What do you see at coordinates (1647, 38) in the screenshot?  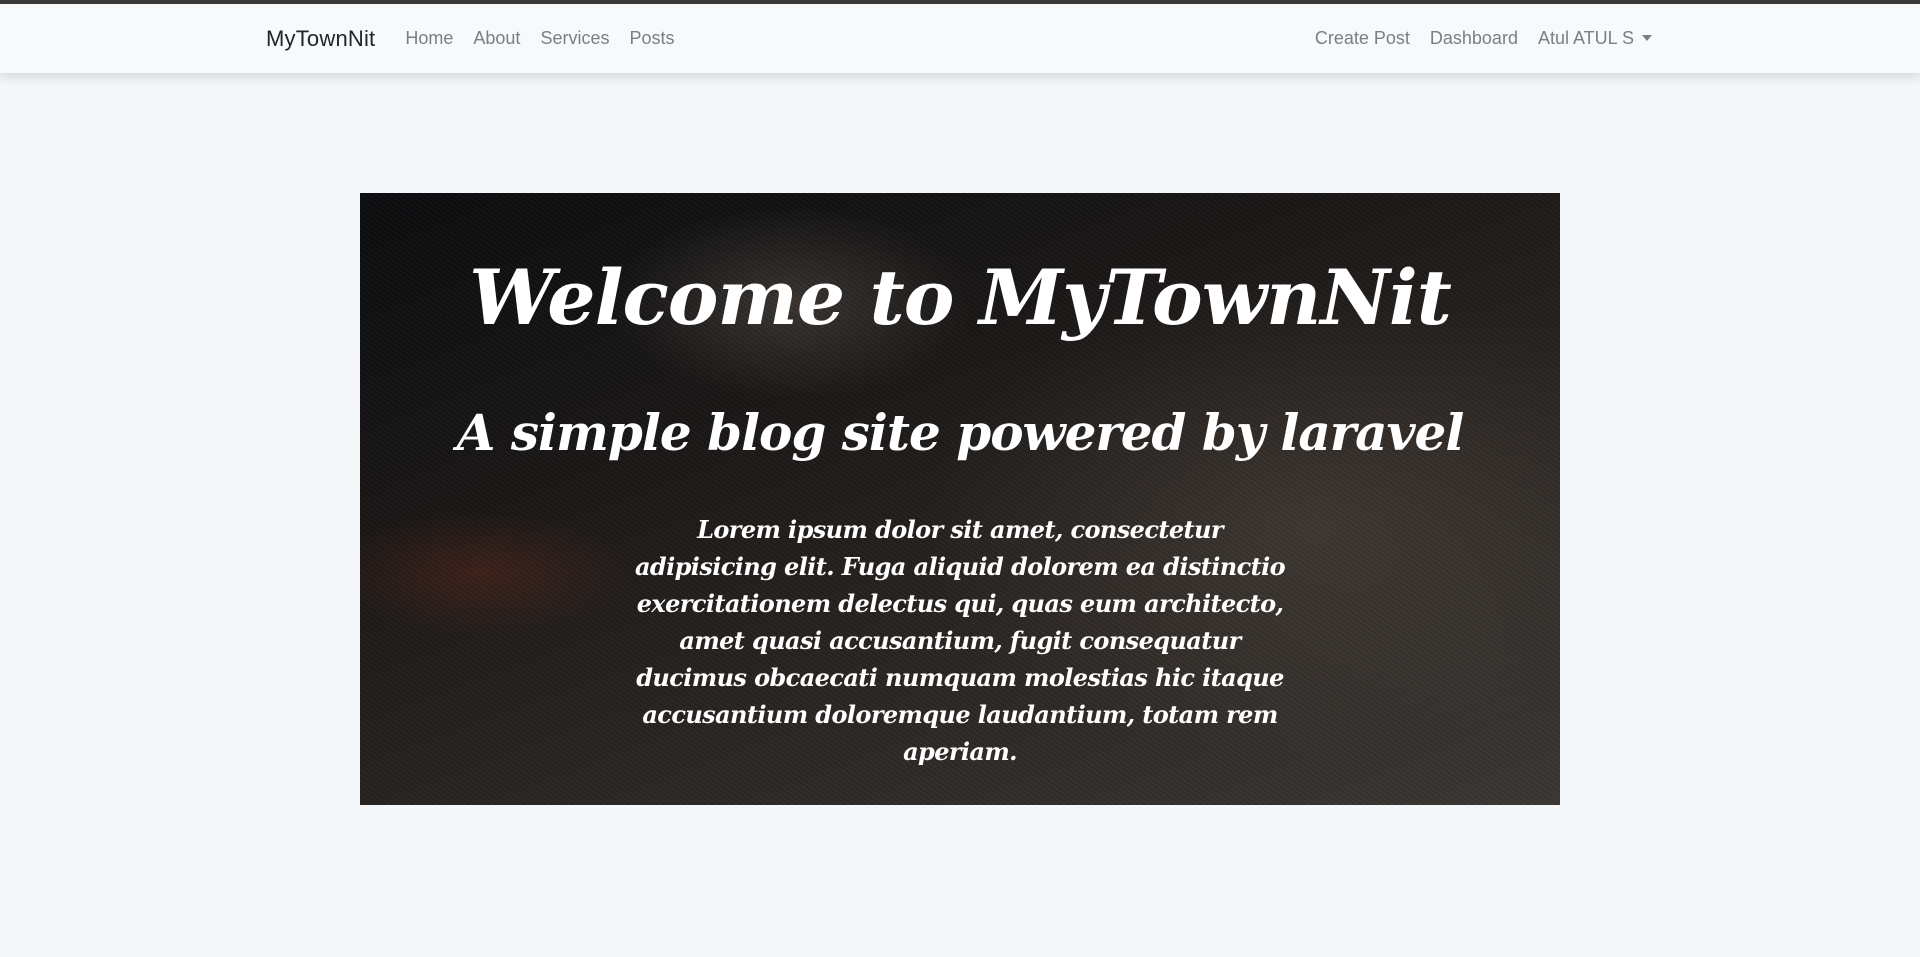 I see `caret-down-icon` at bounding box center [1647, 38].